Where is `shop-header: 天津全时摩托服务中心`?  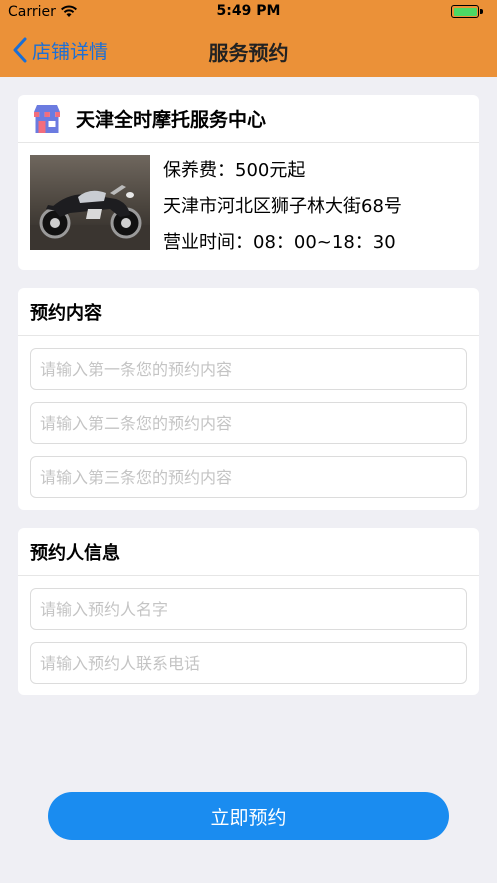 shop-header: 天津全时摩托服务中心 is located at coordinates (248, 119).